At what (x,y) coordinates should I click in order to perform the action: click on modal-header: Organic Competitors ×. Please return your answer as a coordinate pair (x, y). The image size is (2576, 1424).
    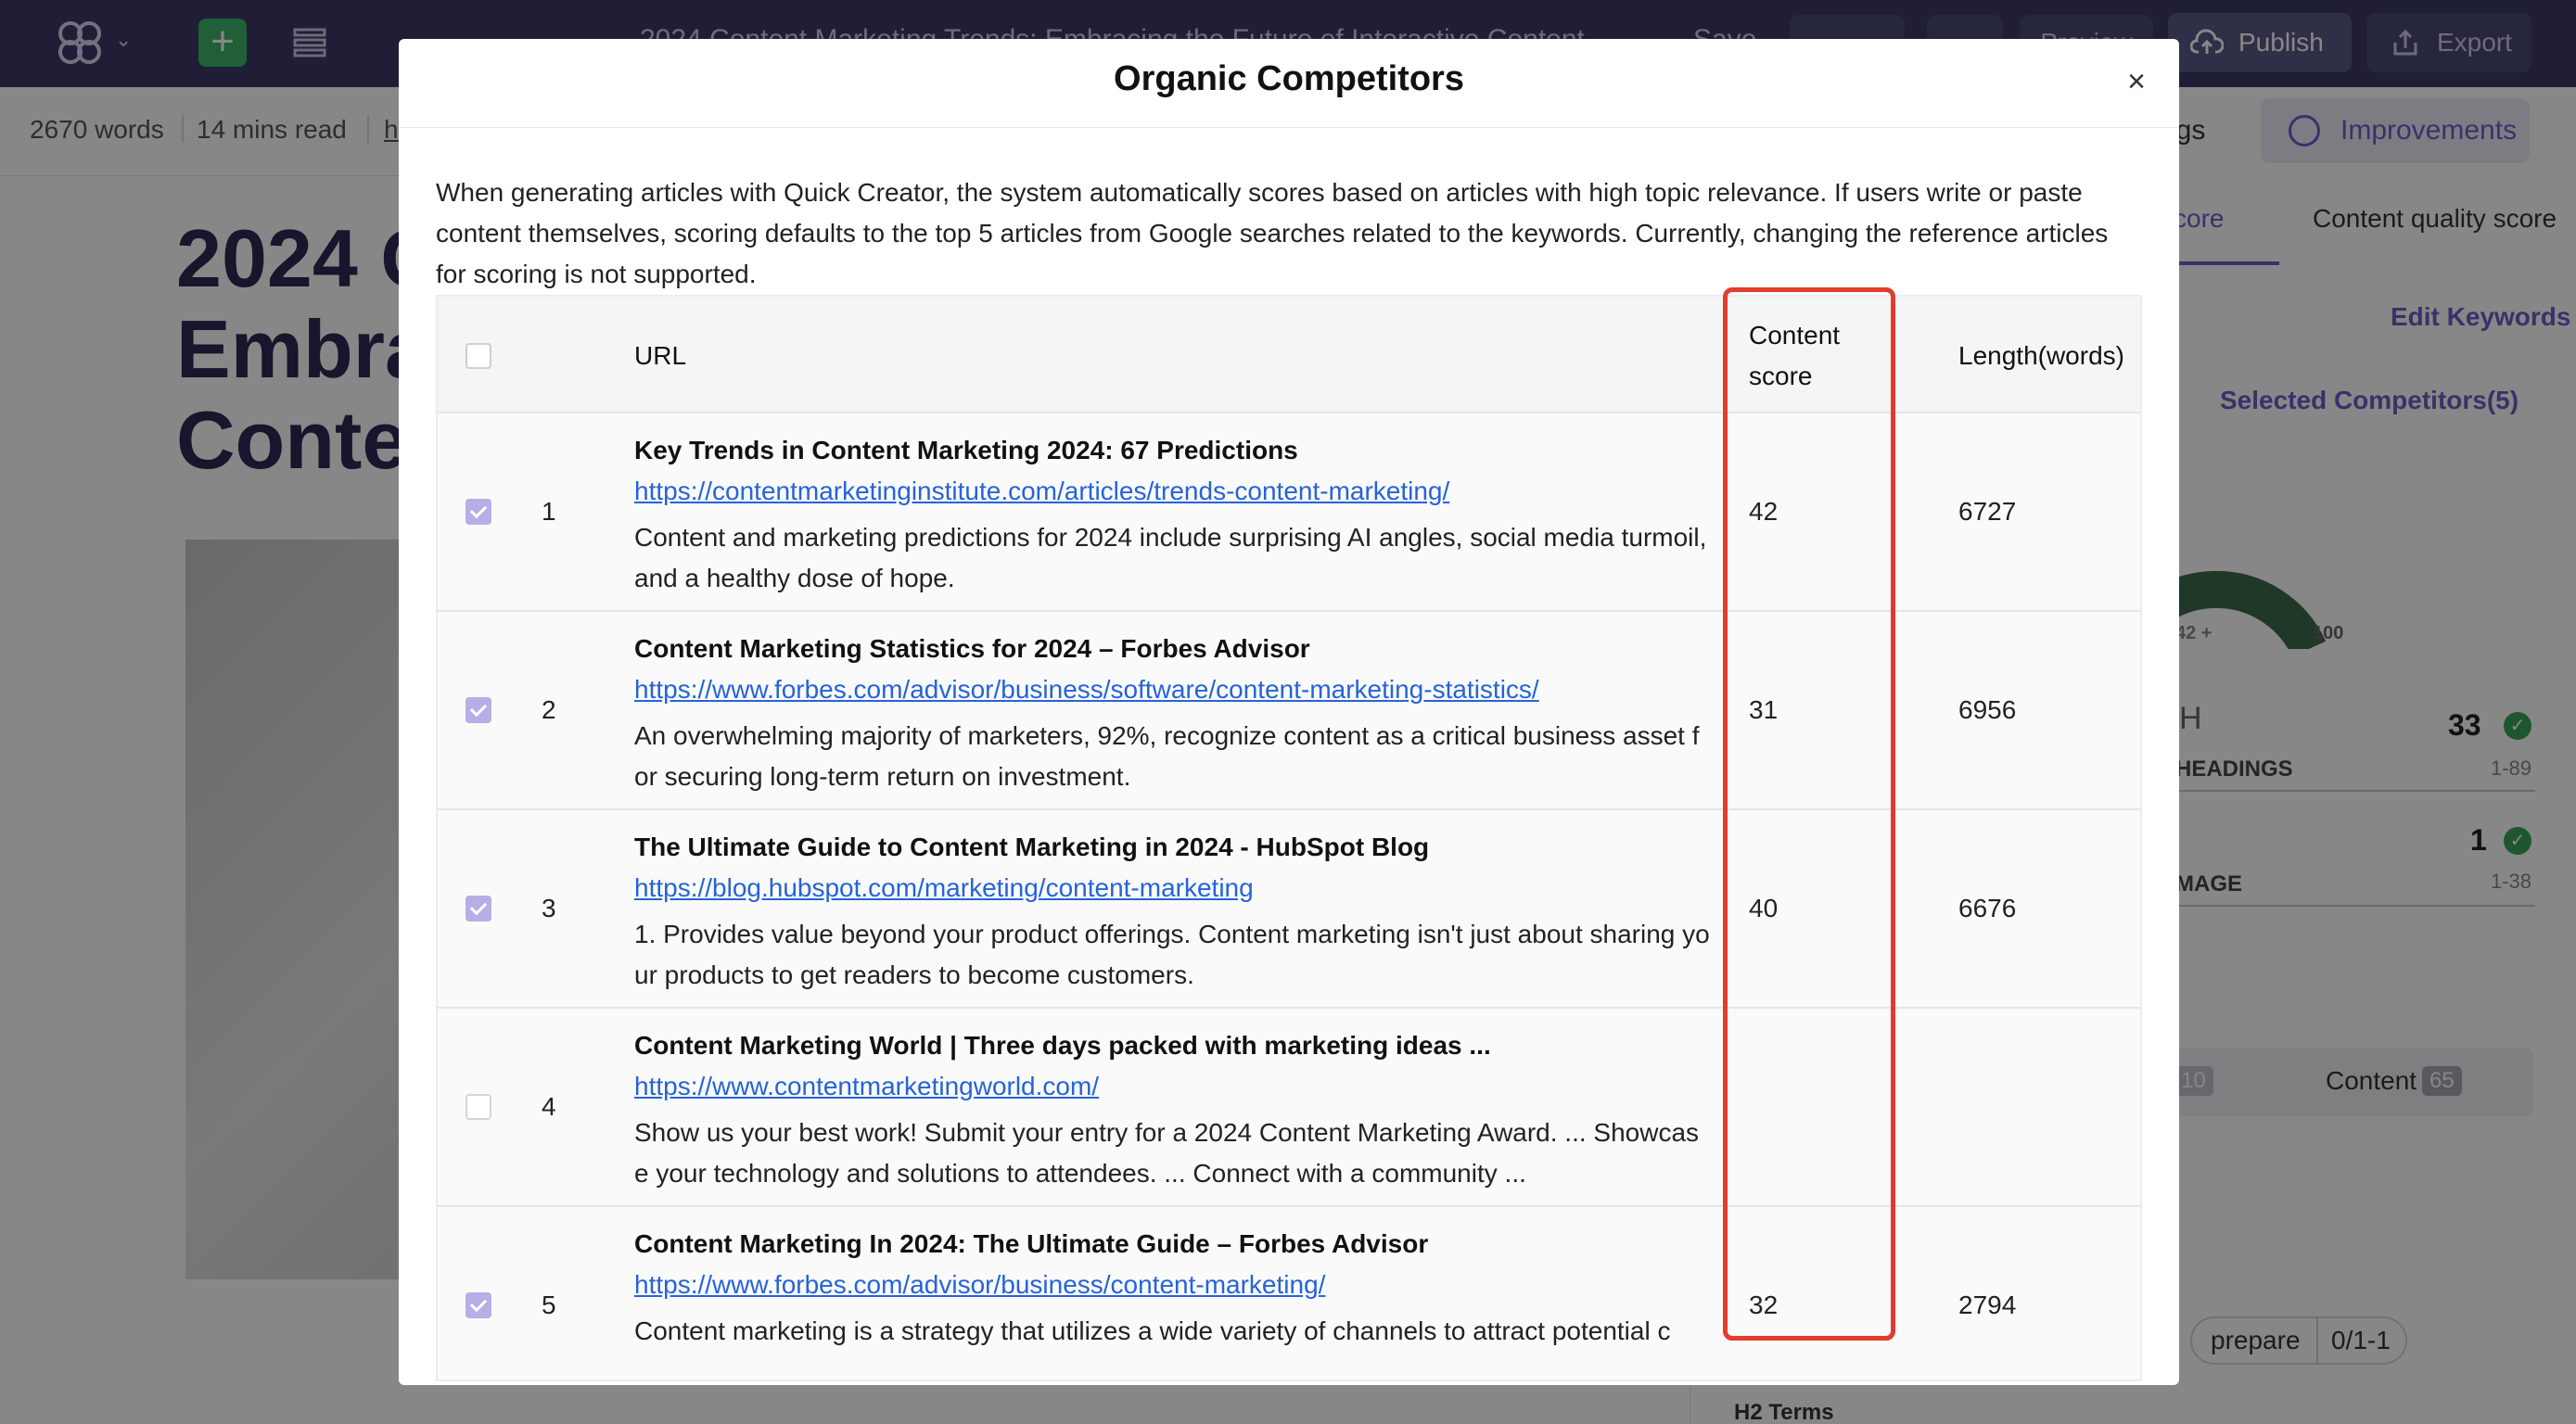
    Looking at the image, I should click on (1289, 83).